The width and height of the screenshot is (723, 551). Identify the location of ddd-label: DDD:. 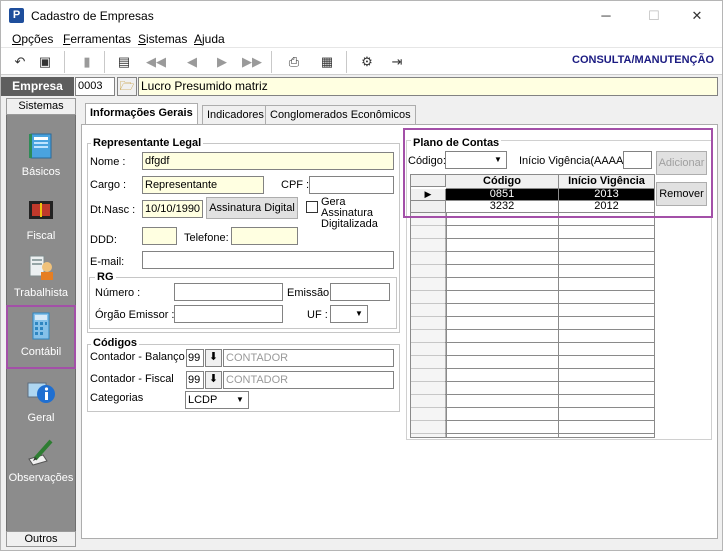
(103, 240).